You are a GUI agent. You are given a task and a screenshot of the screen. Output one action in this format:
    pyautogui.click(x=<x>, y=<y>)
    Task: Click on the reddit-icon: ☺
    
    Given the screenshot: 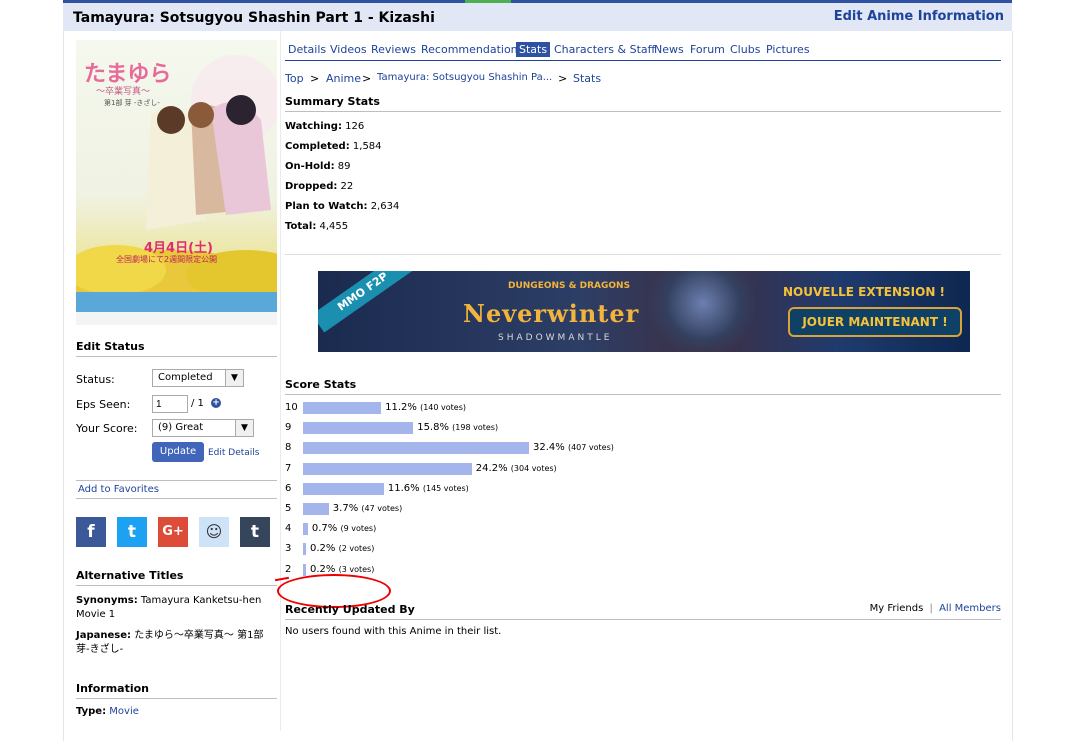 What is the action you would take?
    pyautogui.click(x=214, y=532)
    